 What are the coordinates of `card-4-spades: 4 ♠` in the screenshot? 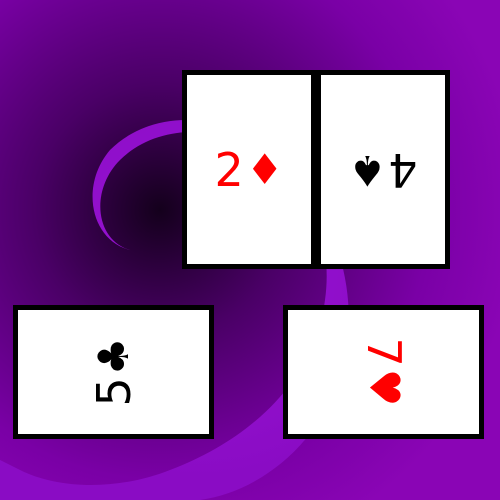 It's located at (383, 169).